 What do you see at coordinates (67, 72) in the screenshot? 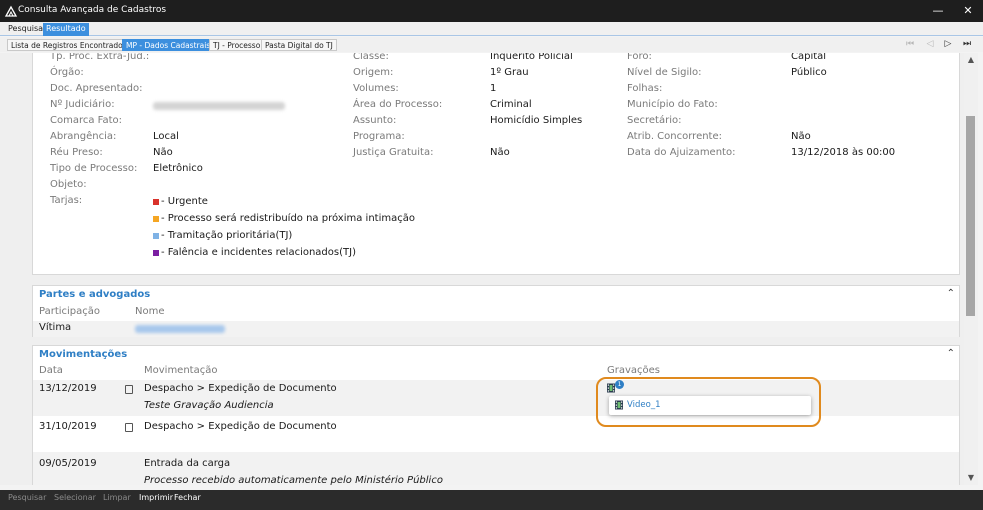
I see `label-orgao: Órgão:` at bounding box center [67, 72].